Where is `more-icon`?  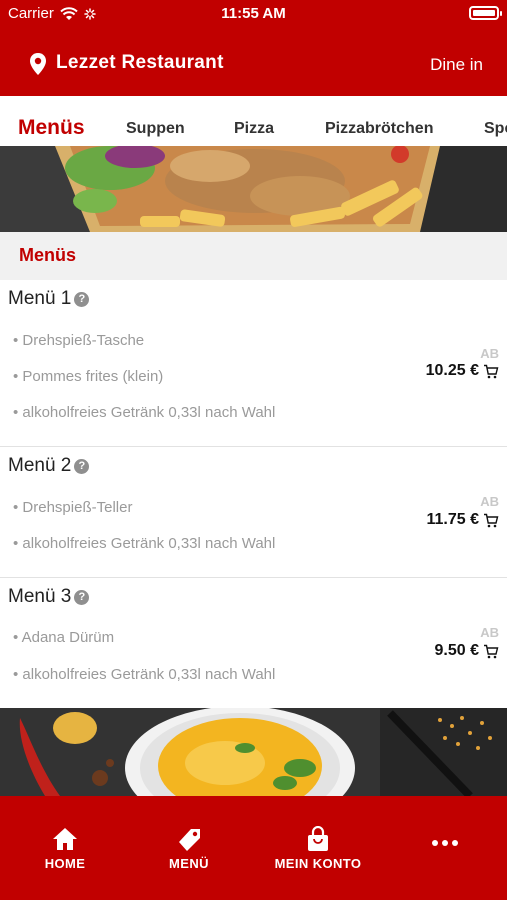 more-icon is located at coordinates (445, 843).